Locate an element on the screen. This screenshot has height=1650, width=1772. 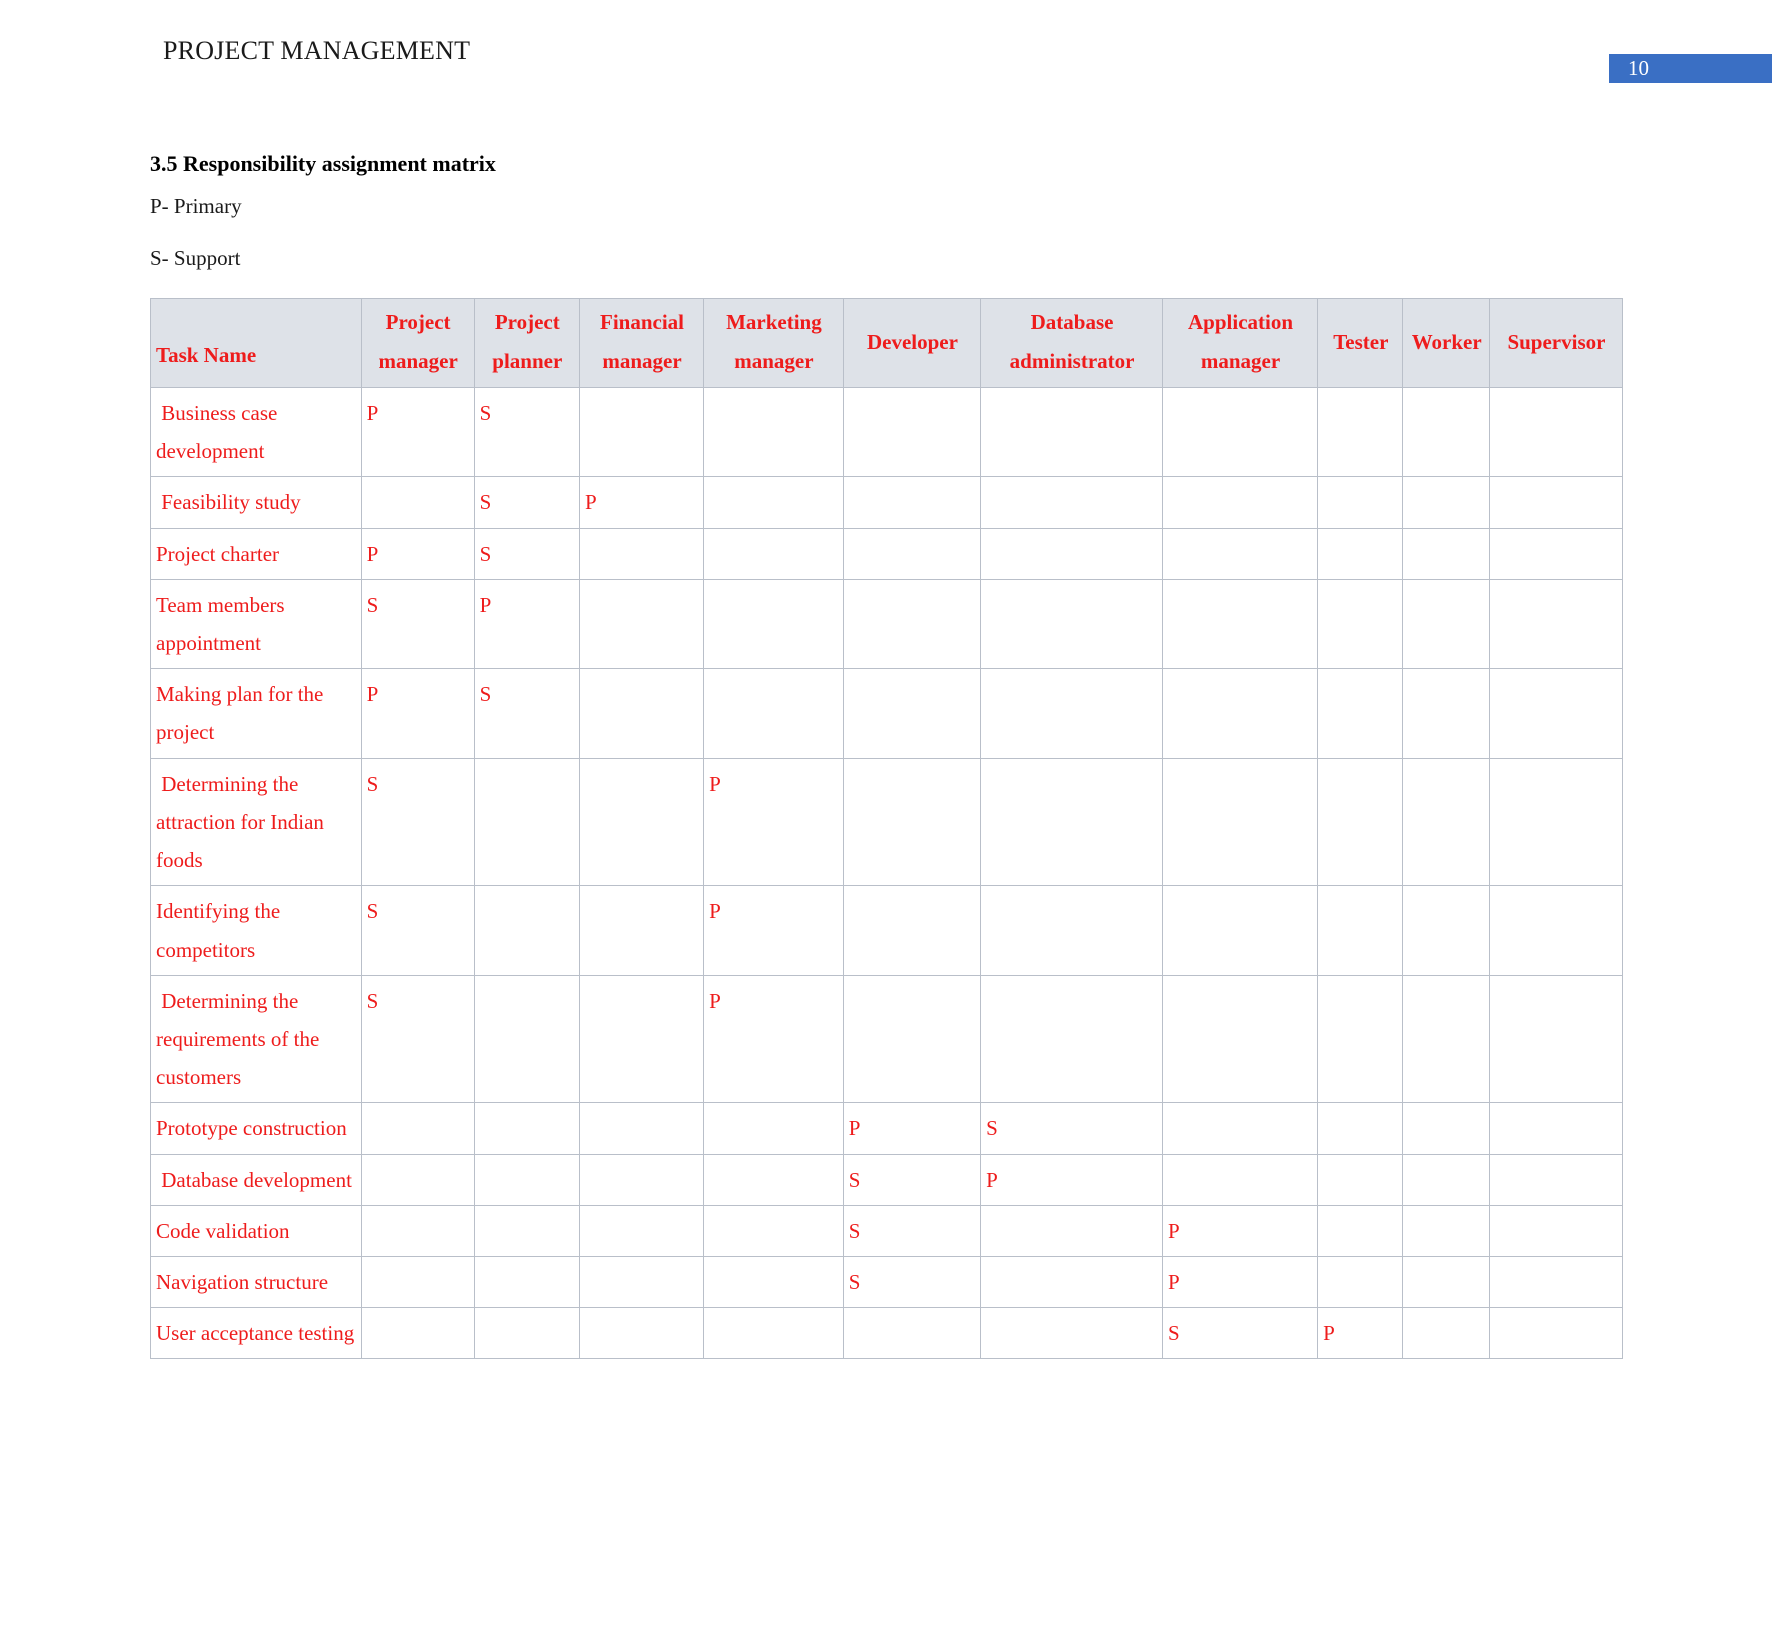
task-name-cell: Identifying the competitors is located at coordinates (256, 930).